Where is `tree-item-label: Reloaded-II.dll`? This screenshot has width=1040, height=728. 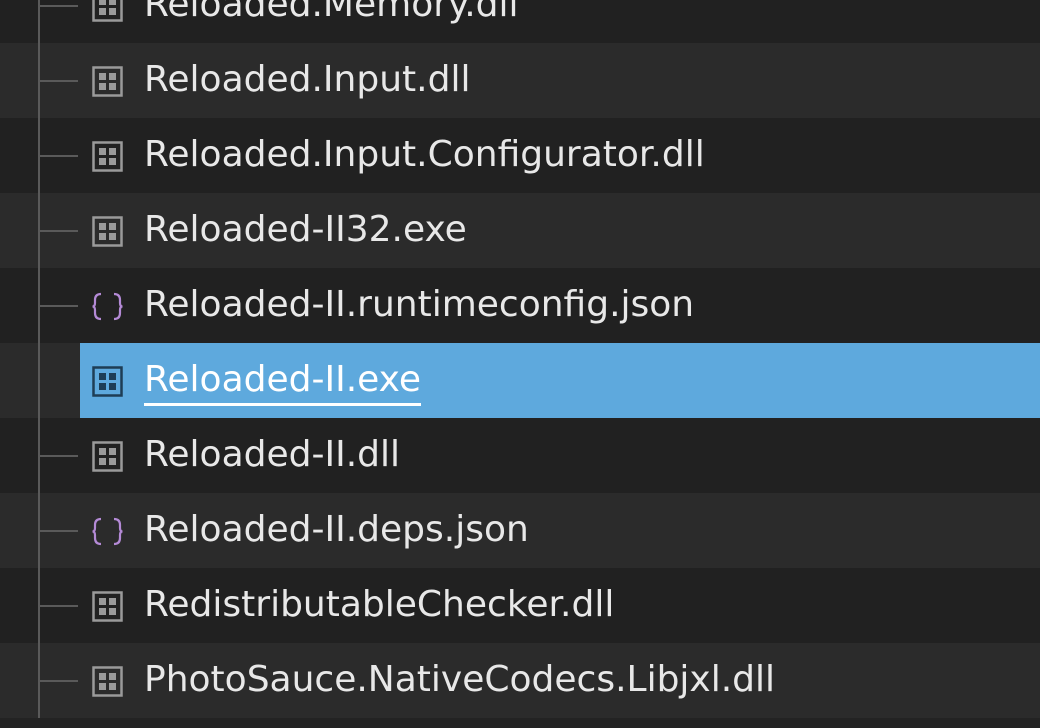 tree-item-label: Reloaded-II.dll is located at coordinates (272, 454).